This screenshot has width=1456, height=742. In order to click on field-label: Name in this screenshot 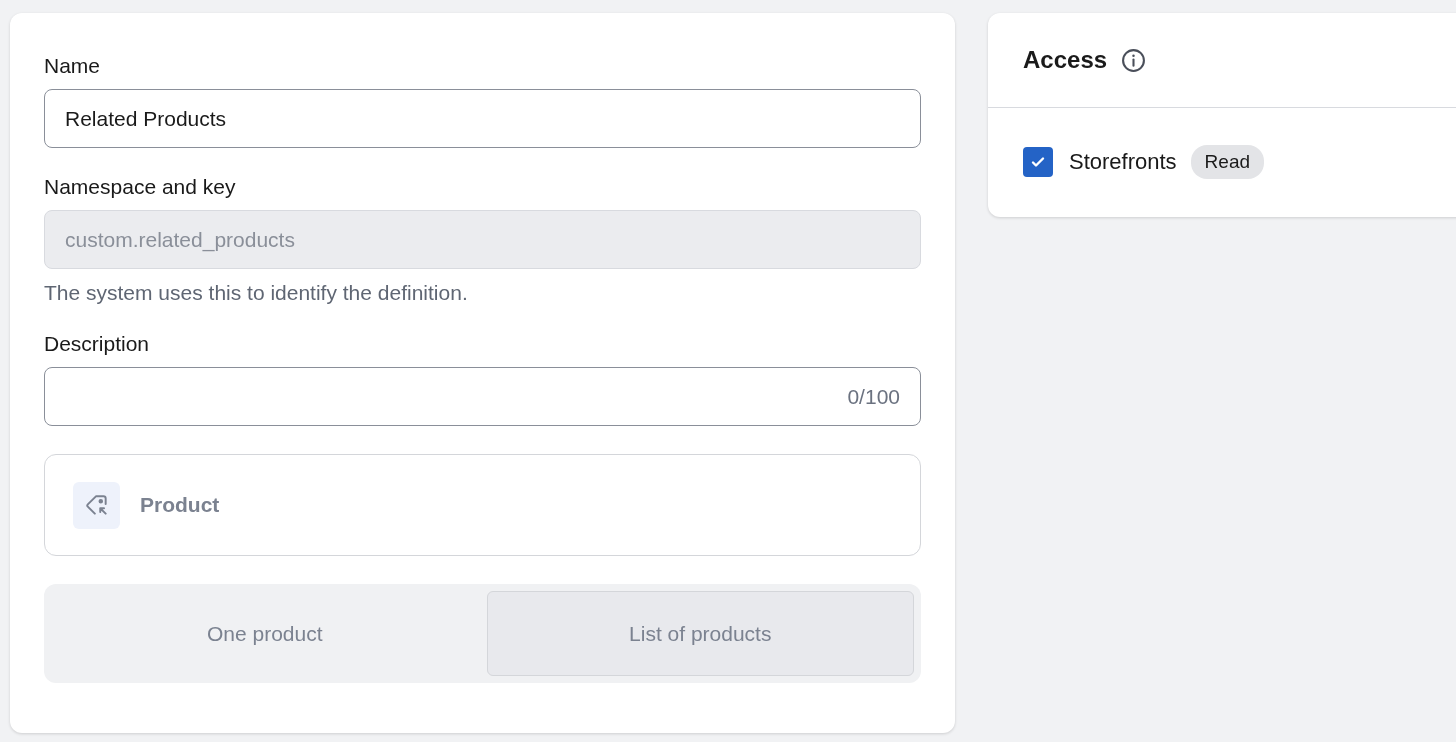, I will do `click(72, 66)`.